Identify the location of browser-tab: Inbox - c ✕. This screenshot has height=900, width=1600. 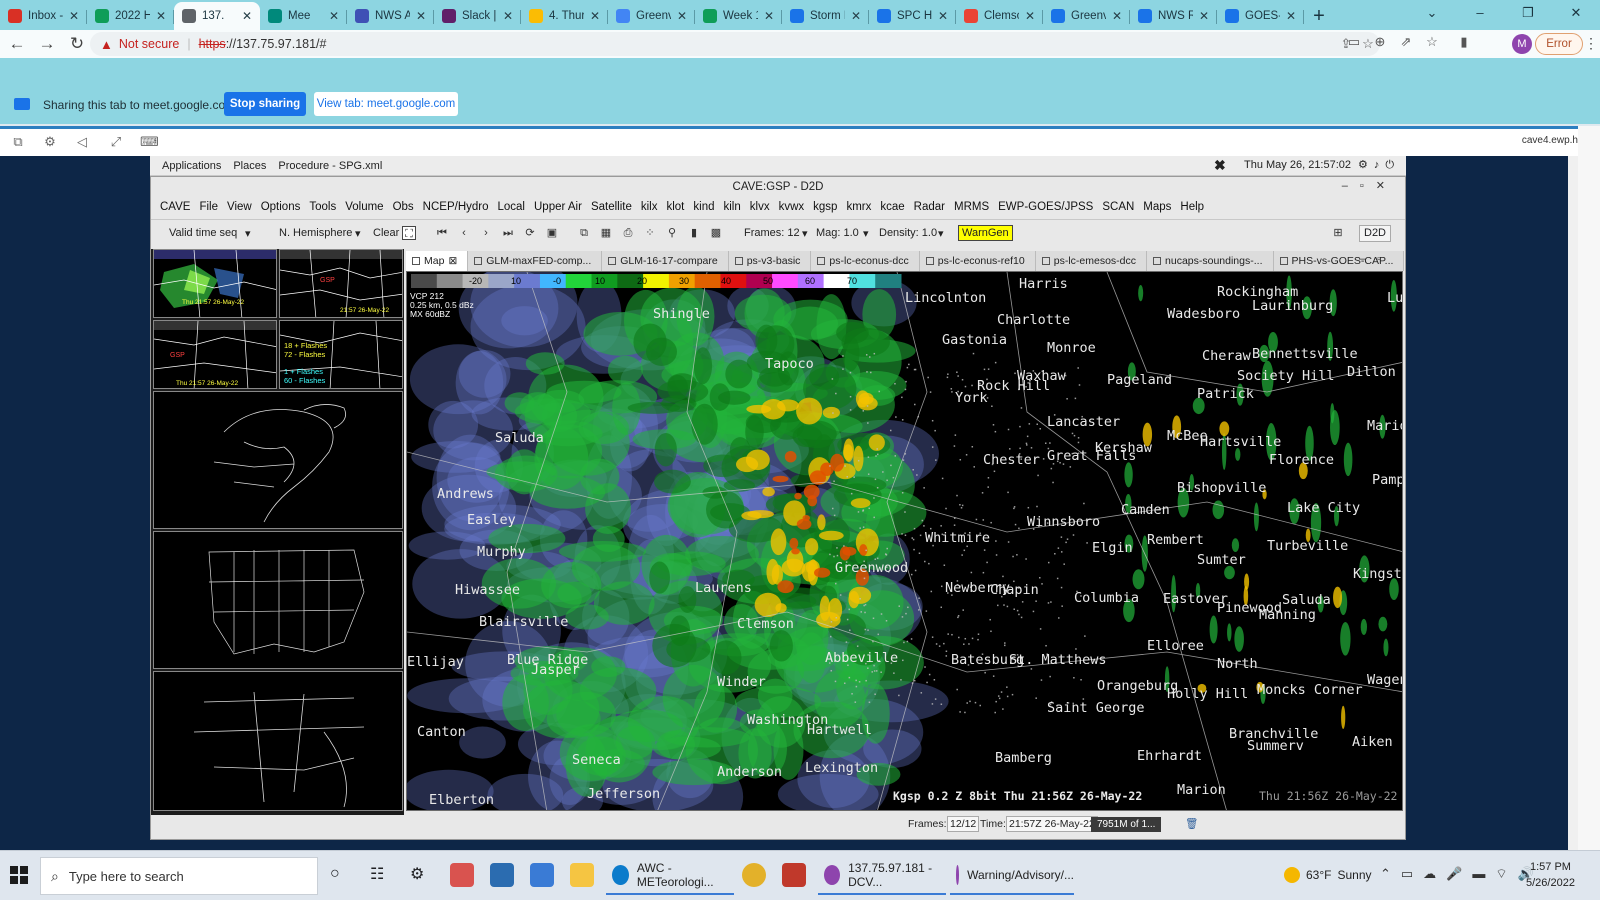
(43, 16).